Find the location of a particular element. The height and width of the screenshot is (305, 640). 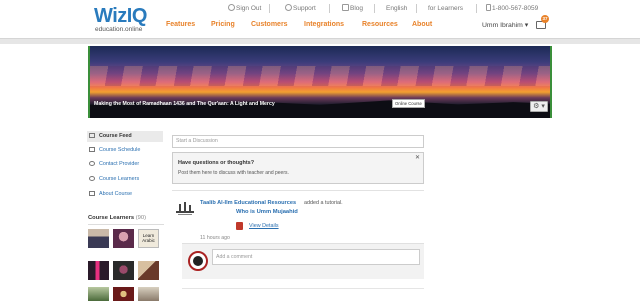

wiziq-logo: WizIQ education.online is located at coordinates (129, 21).